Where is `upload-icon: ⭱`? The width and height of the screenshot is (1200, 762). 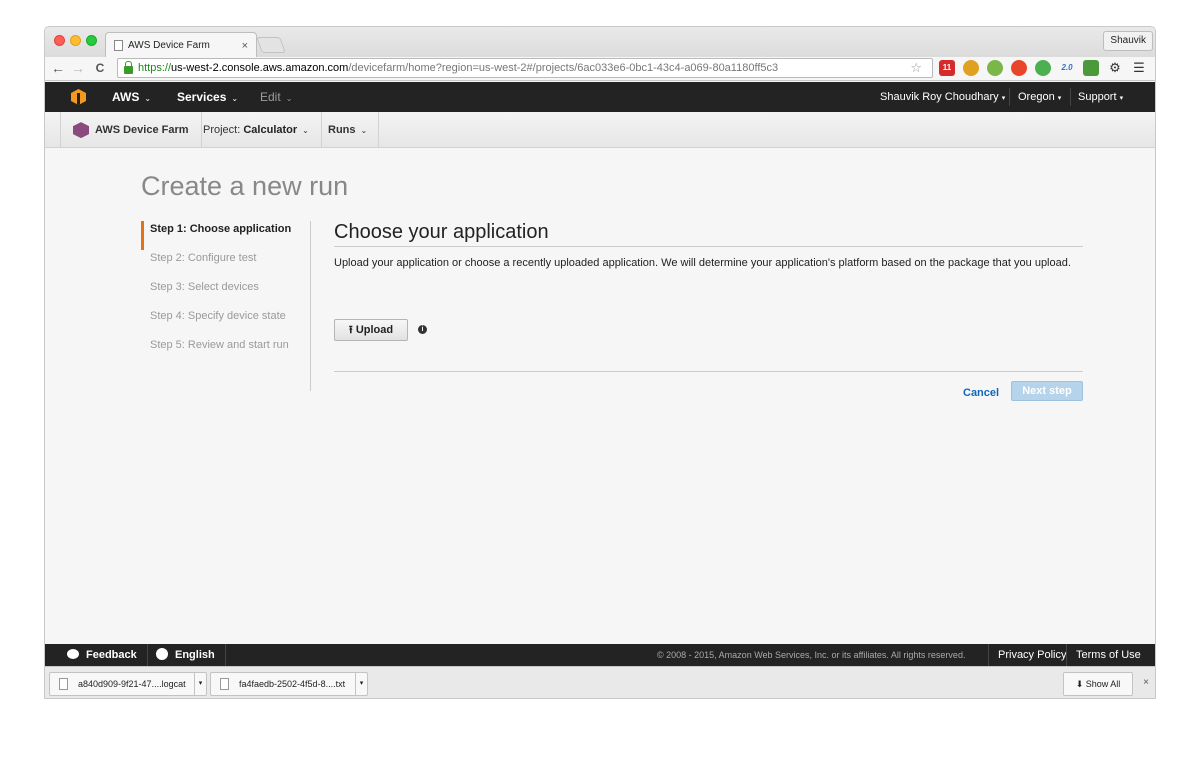 upload-icon: ⭱ is located at coordinates (350, 330).